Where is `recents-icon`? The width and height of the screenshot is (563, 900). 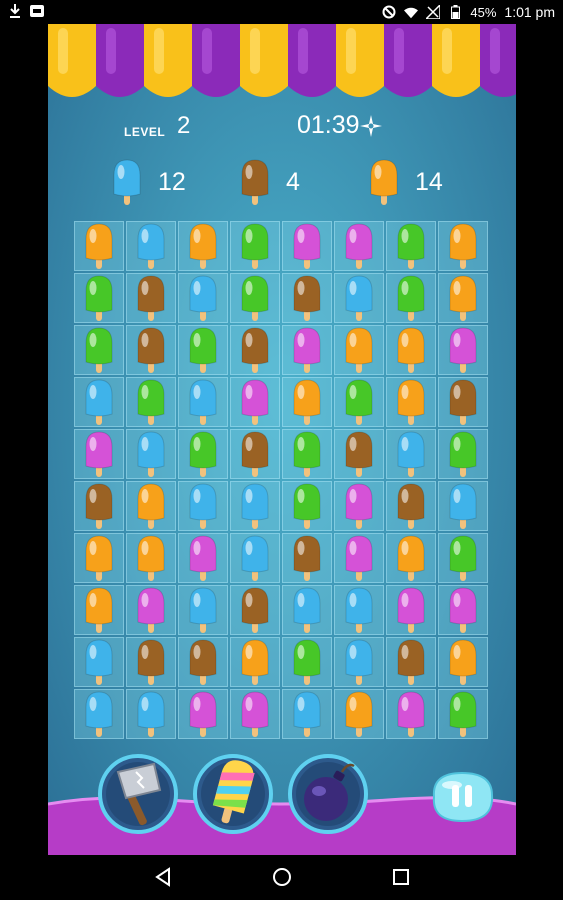
recents-icon is located at coordinates (401, 877).